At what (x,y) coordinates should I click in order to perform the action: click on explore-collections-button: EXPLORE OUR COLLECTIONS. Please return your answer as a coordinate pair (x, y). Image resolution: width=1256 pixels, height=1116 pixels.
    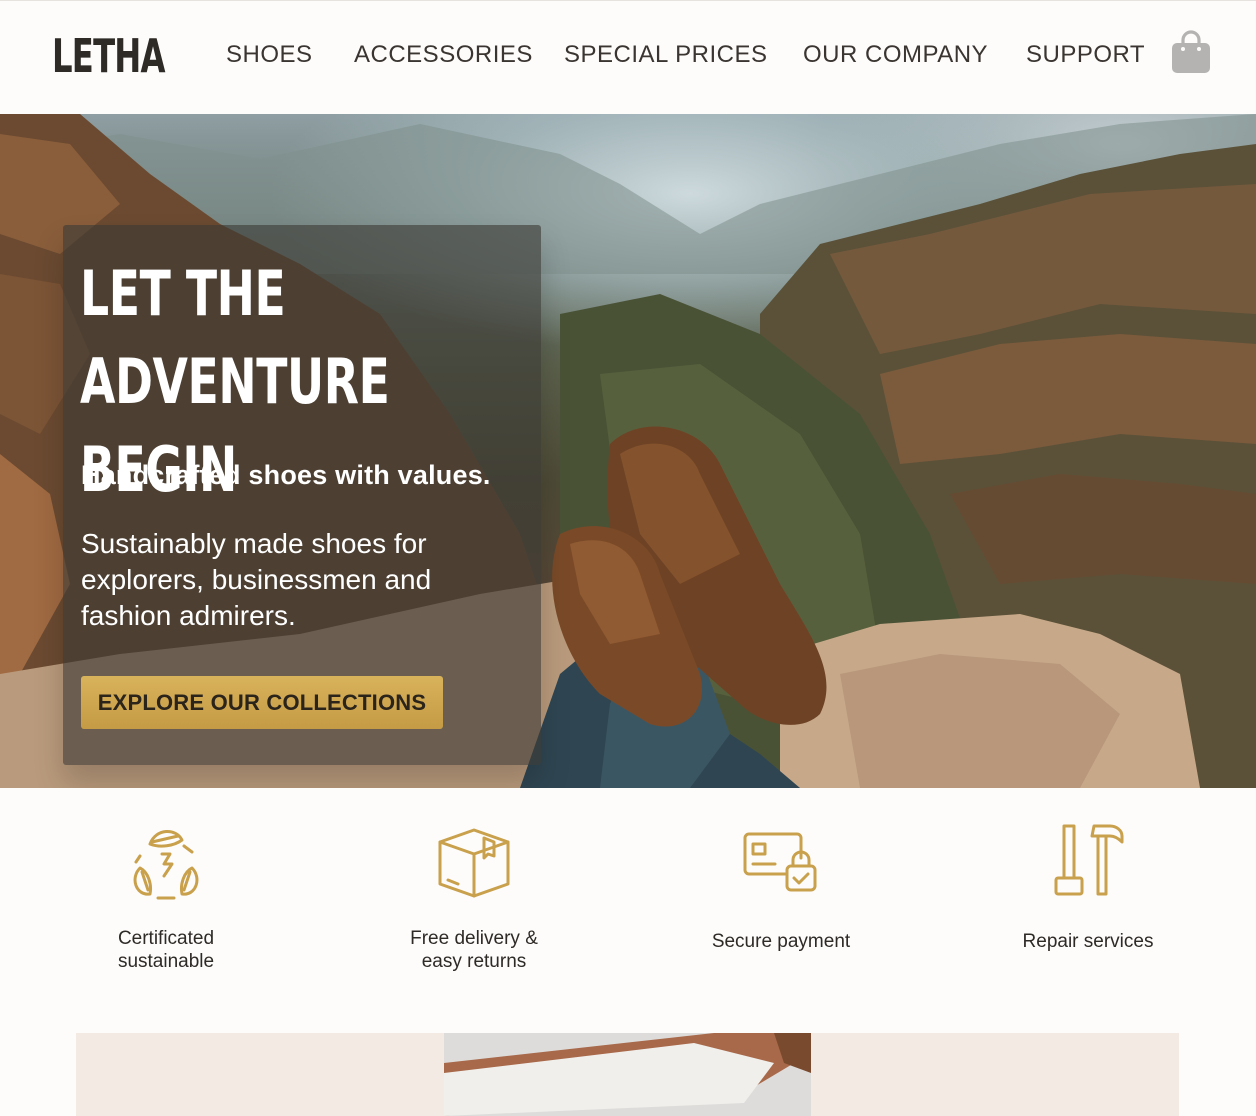
    Looking at the image, I should click on (262, 702).